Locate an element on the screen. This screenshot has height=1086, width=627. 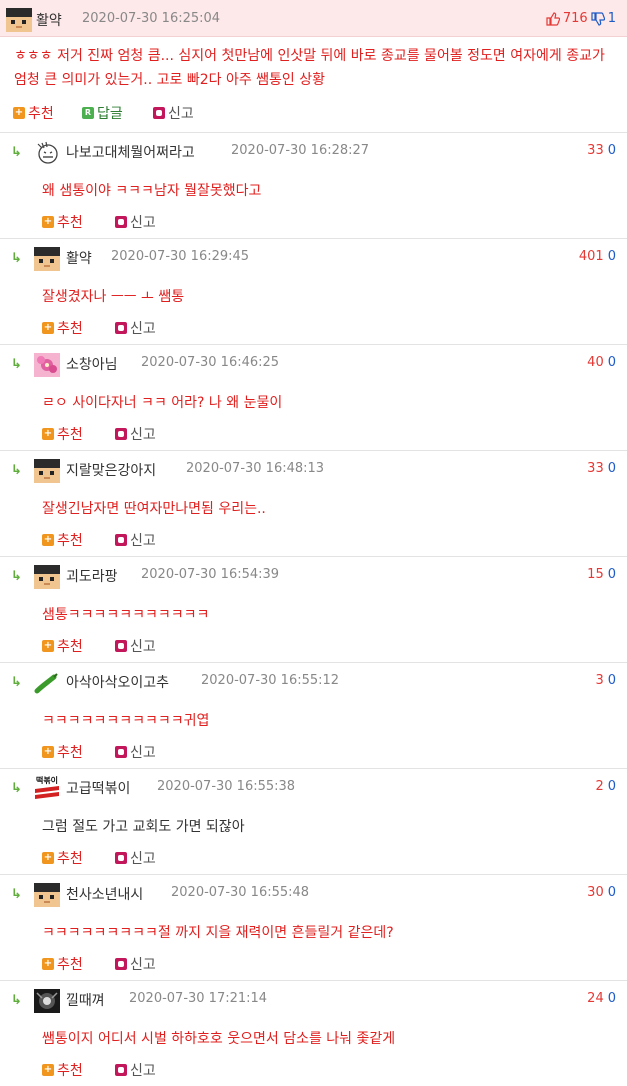
pepper-icon is located at coordinates (47, 683).